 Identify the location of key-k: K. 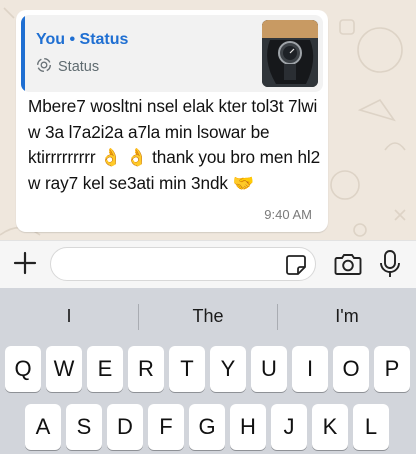
(330, 427).